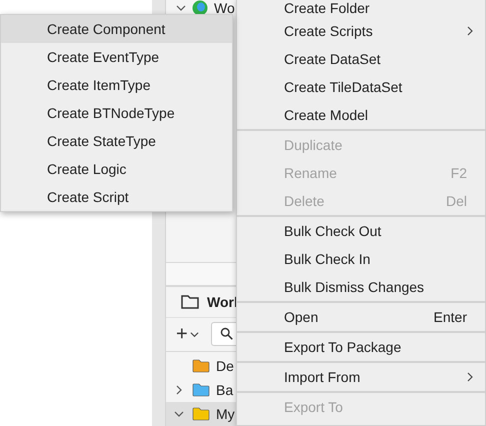 The image size is (486, 426). What do you see at coordinates (456, 201) in the screenshot?
I see `shortcut-label: Del` at bounding box center [456, 201].